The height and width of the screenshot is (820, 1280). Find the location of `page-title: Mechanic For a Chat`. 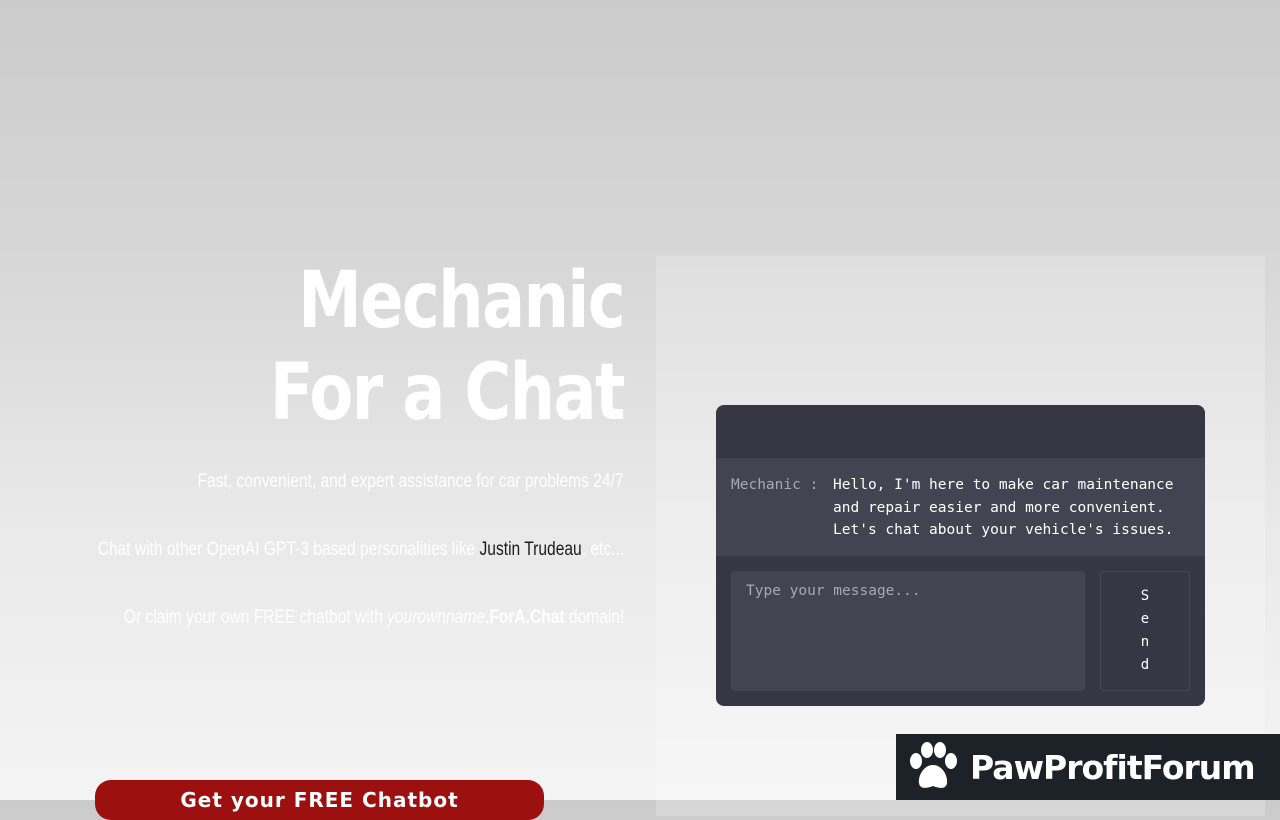

page-title: Mechanic For a Chat is located at coordinates (447, 347).